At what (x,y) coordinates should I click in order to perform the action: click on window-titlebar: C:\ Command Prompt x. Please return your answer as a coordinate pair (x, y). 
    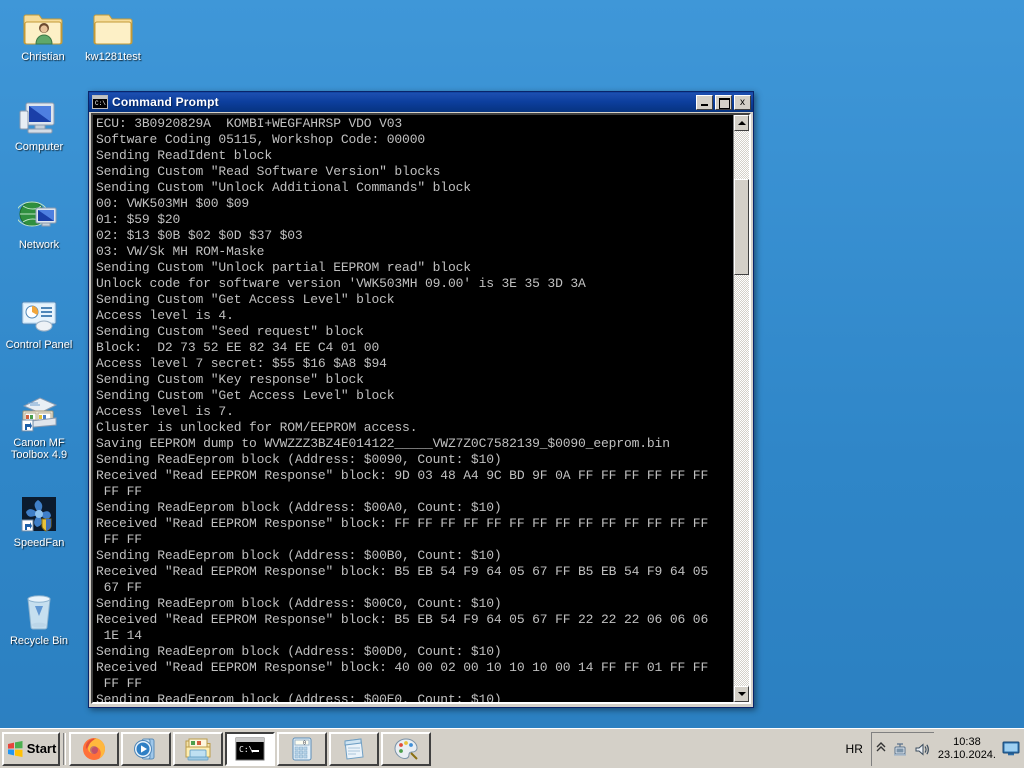
    Looking at the image, I should click on (421, 102).